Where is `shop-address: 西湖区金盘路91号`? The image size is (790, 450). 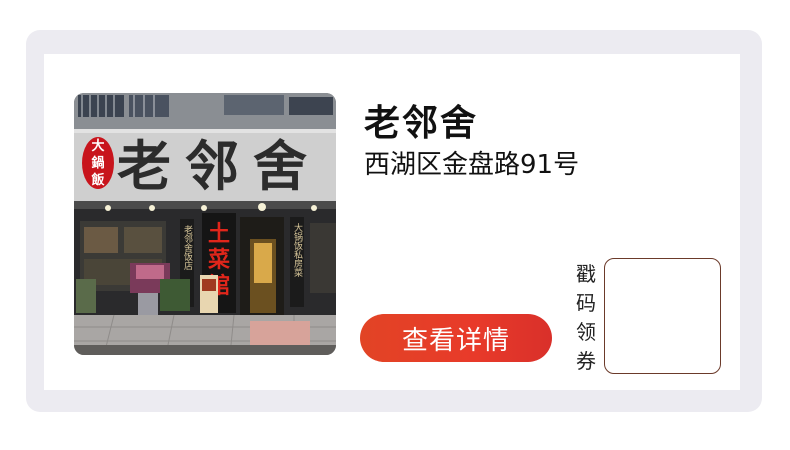
shop-address: 西湖区金盘路91号 is located at coordinates (472, 165).